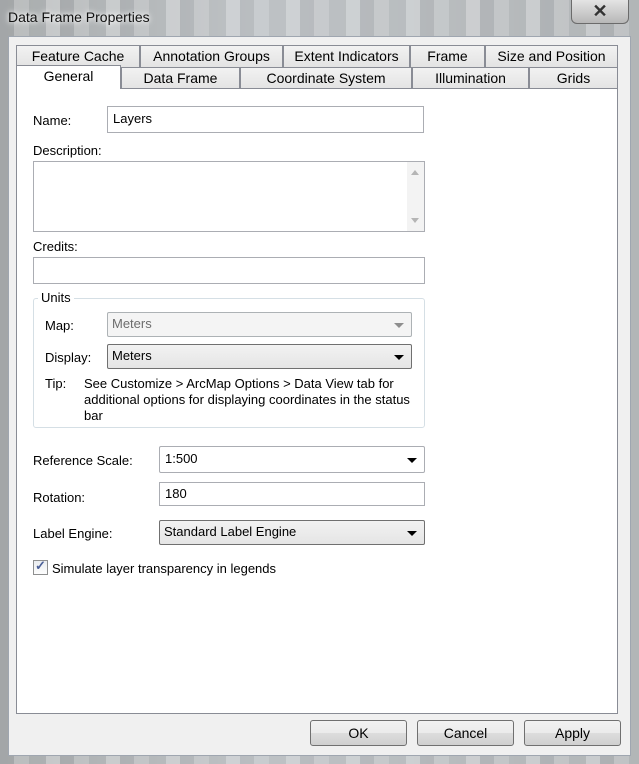 Image resolution: width=639 pixels, height=764 pixels. I want to click on tab-general: General, so click(68, 77).